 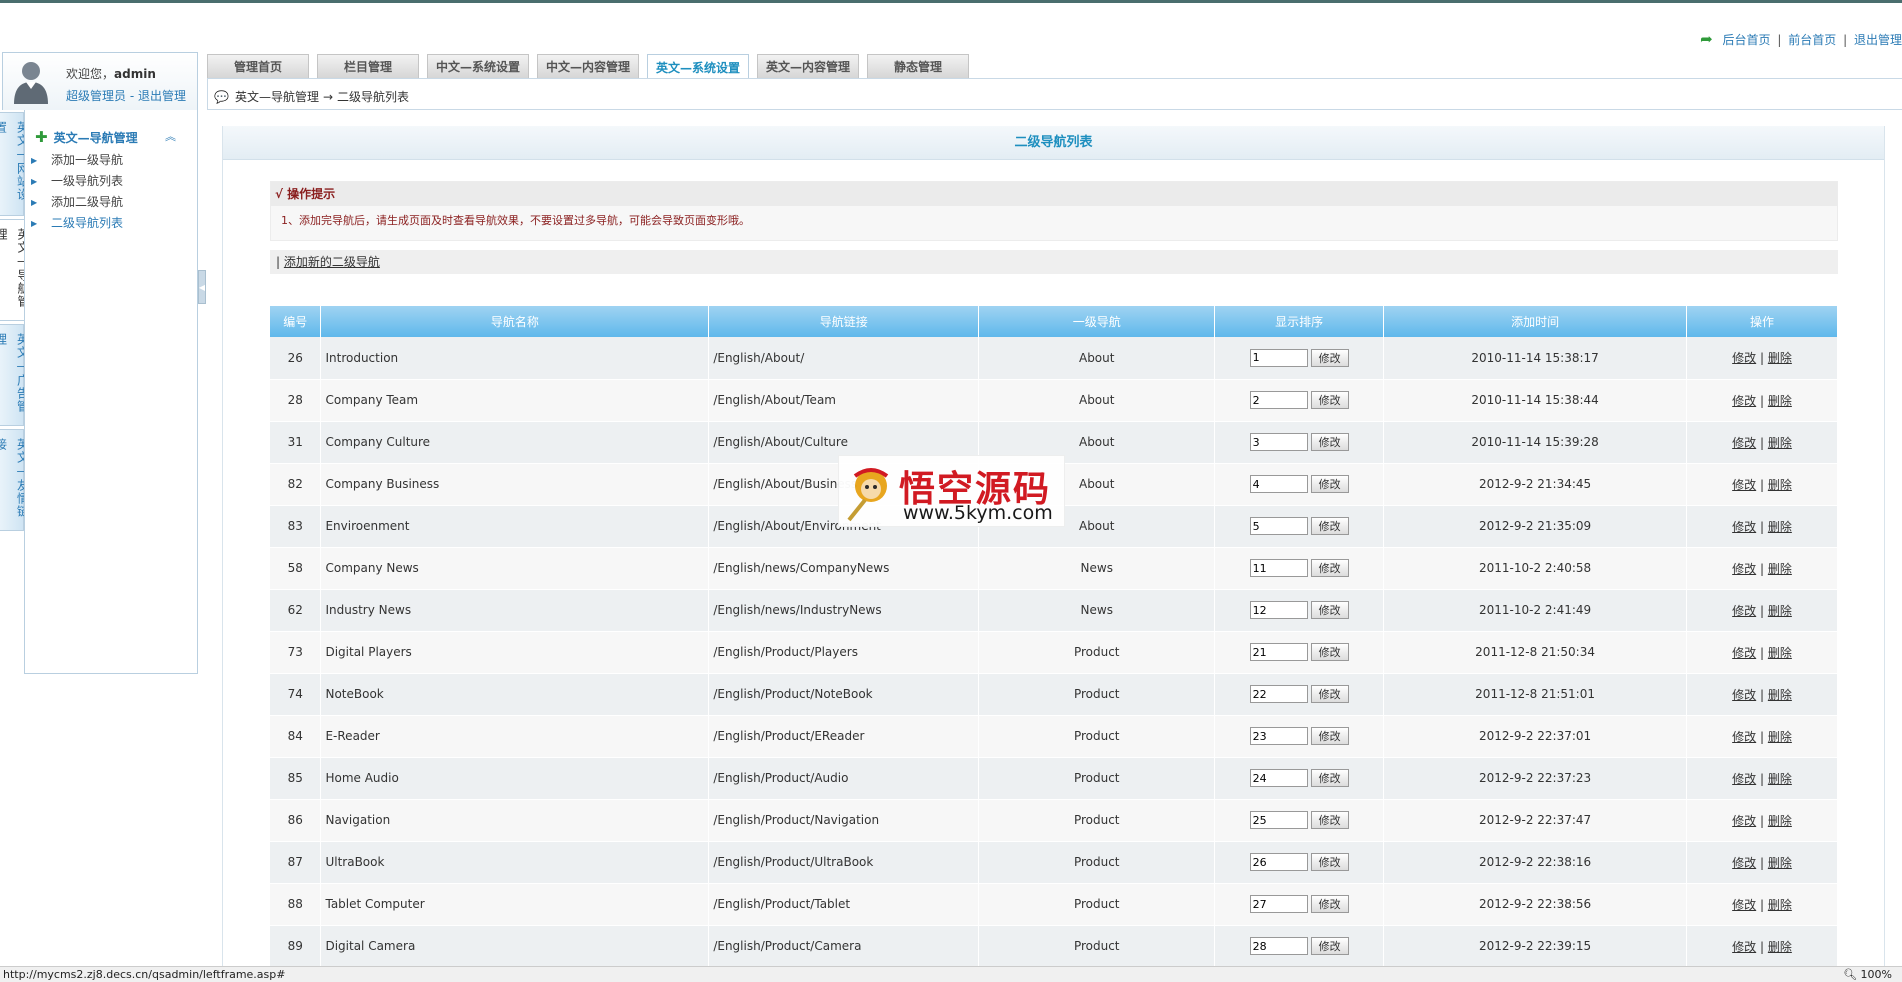 I want to click on collapse-icon: ︽, so click(x=170, y=136).